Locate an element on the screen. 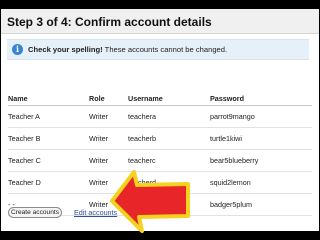 The width and height of the screenshot is (320, 240). create-accounts-button: Create accounts is located at coordinates (35, 212).